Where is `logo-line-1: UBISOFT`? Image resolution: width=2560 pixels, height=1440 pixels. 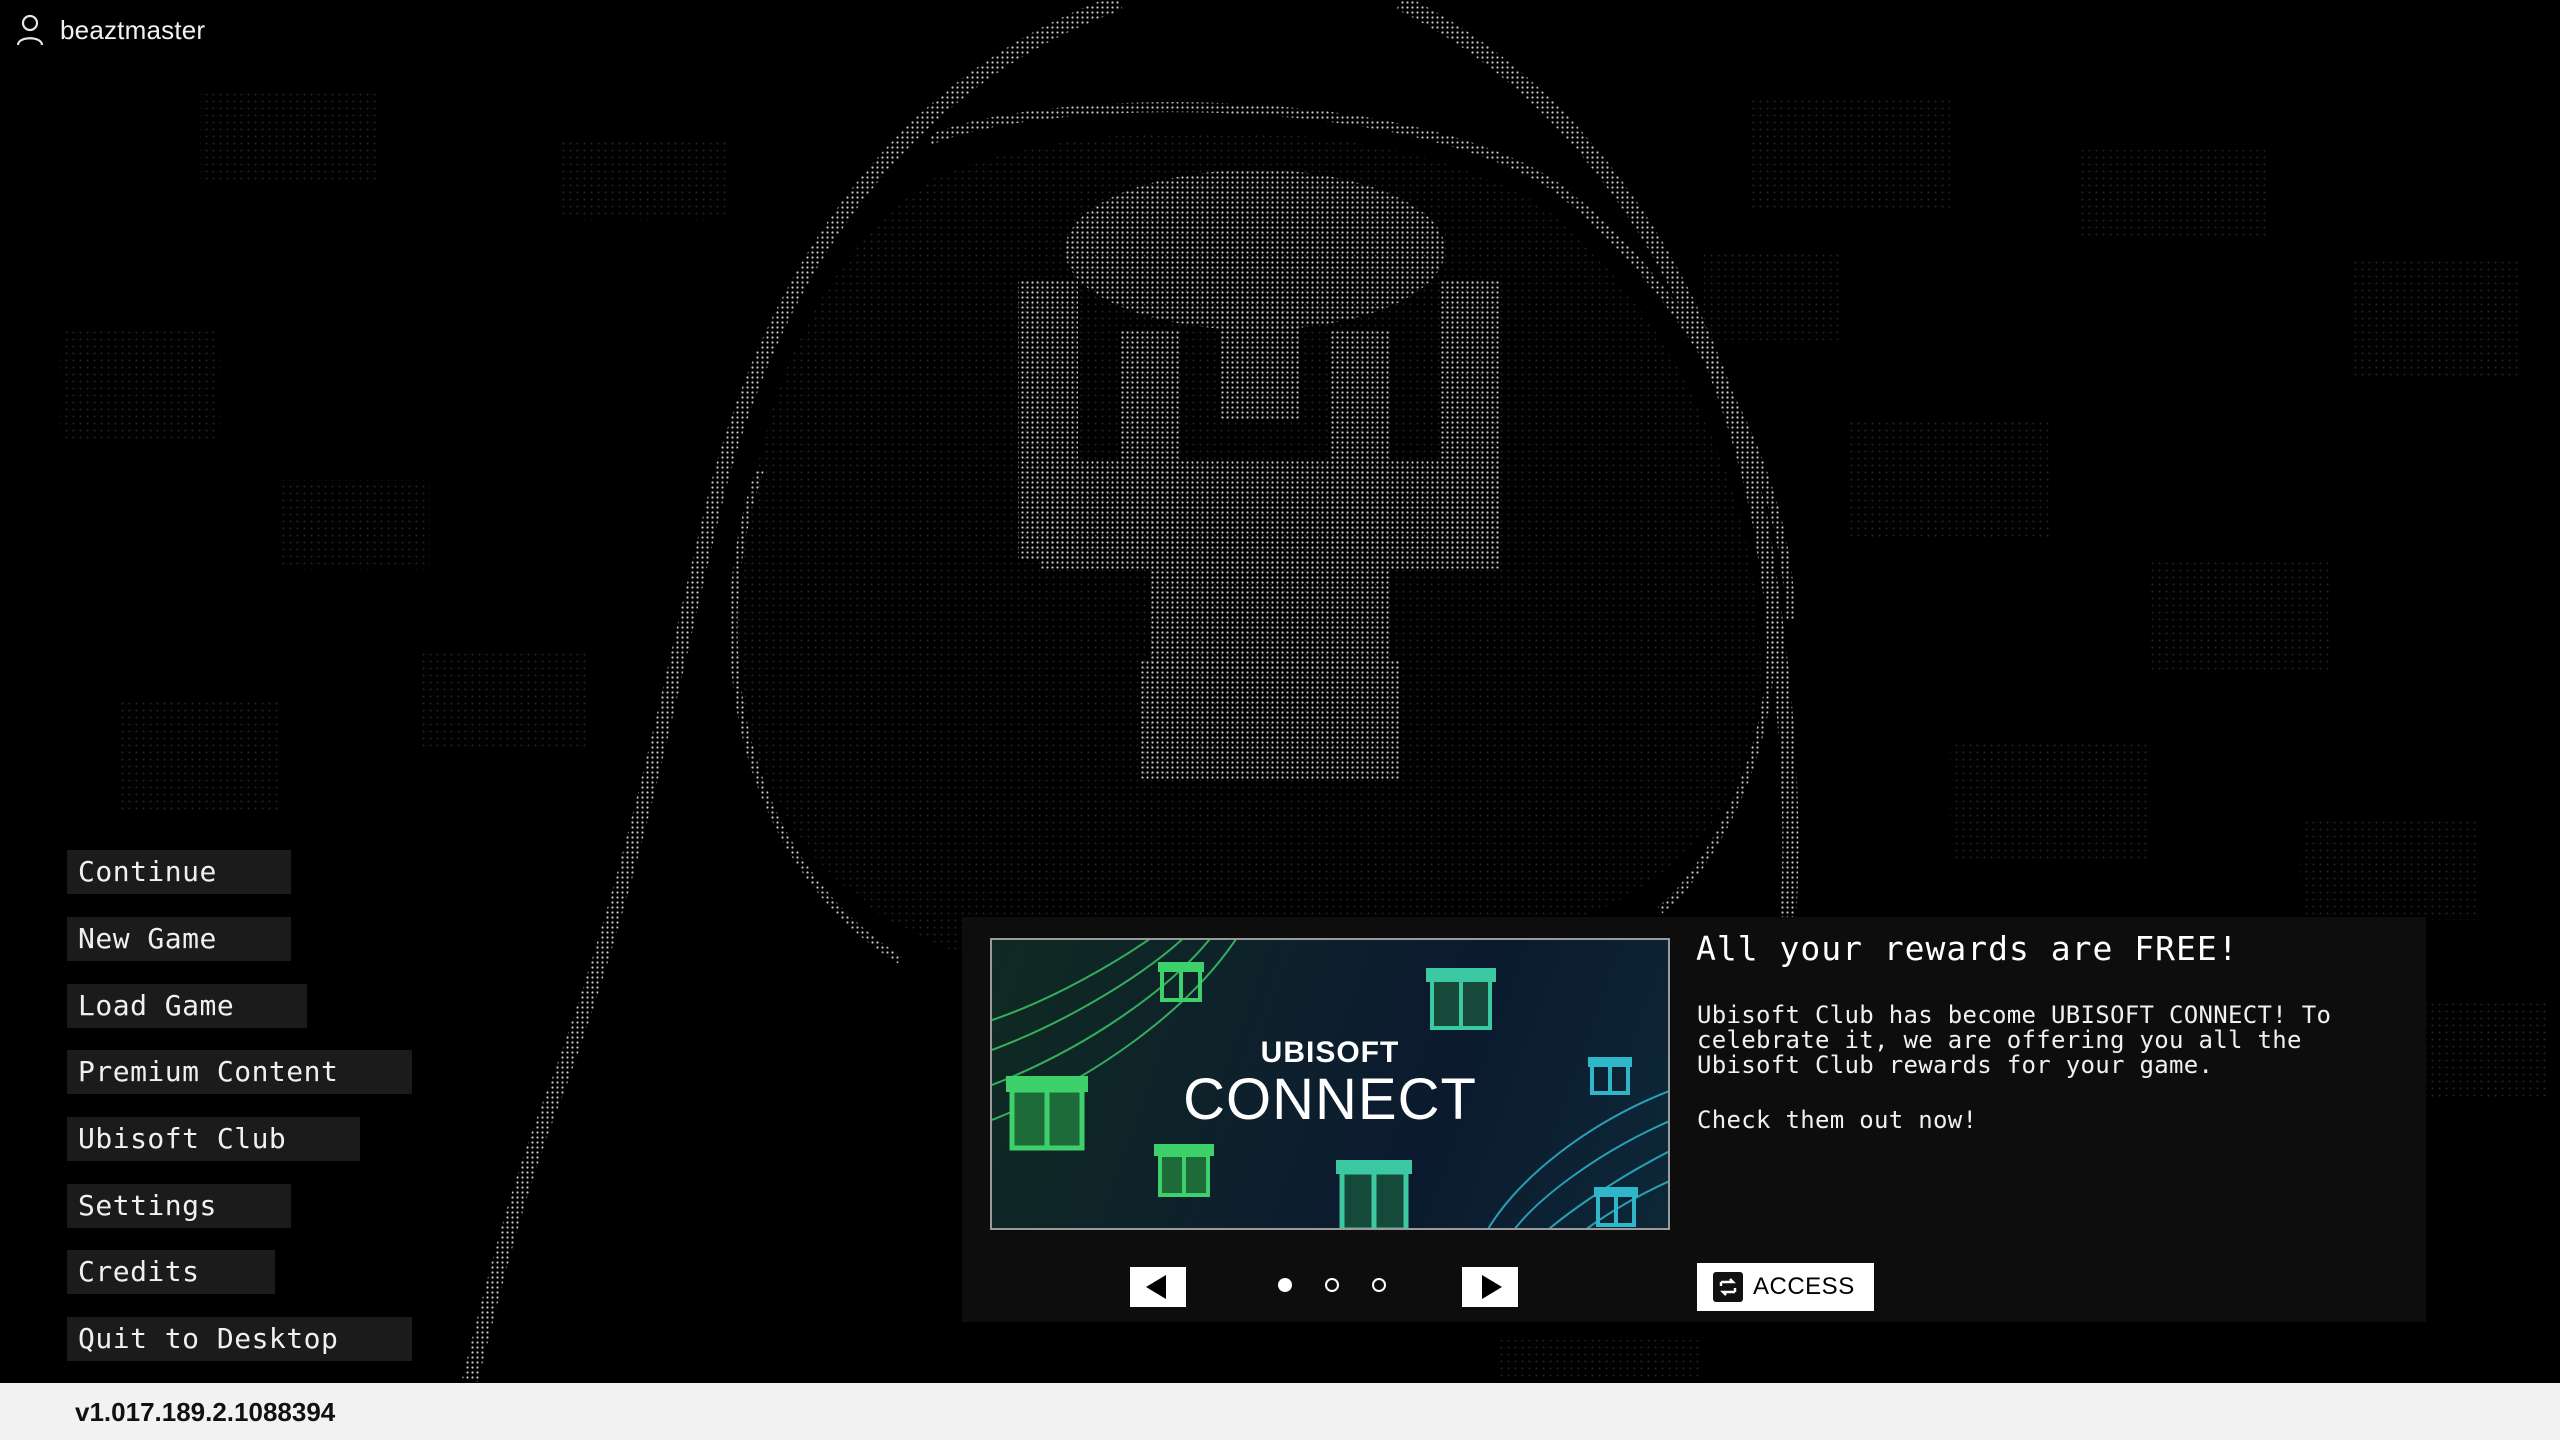 logo-line-1: UBISOFT is located at coordinates (1330, 1052).